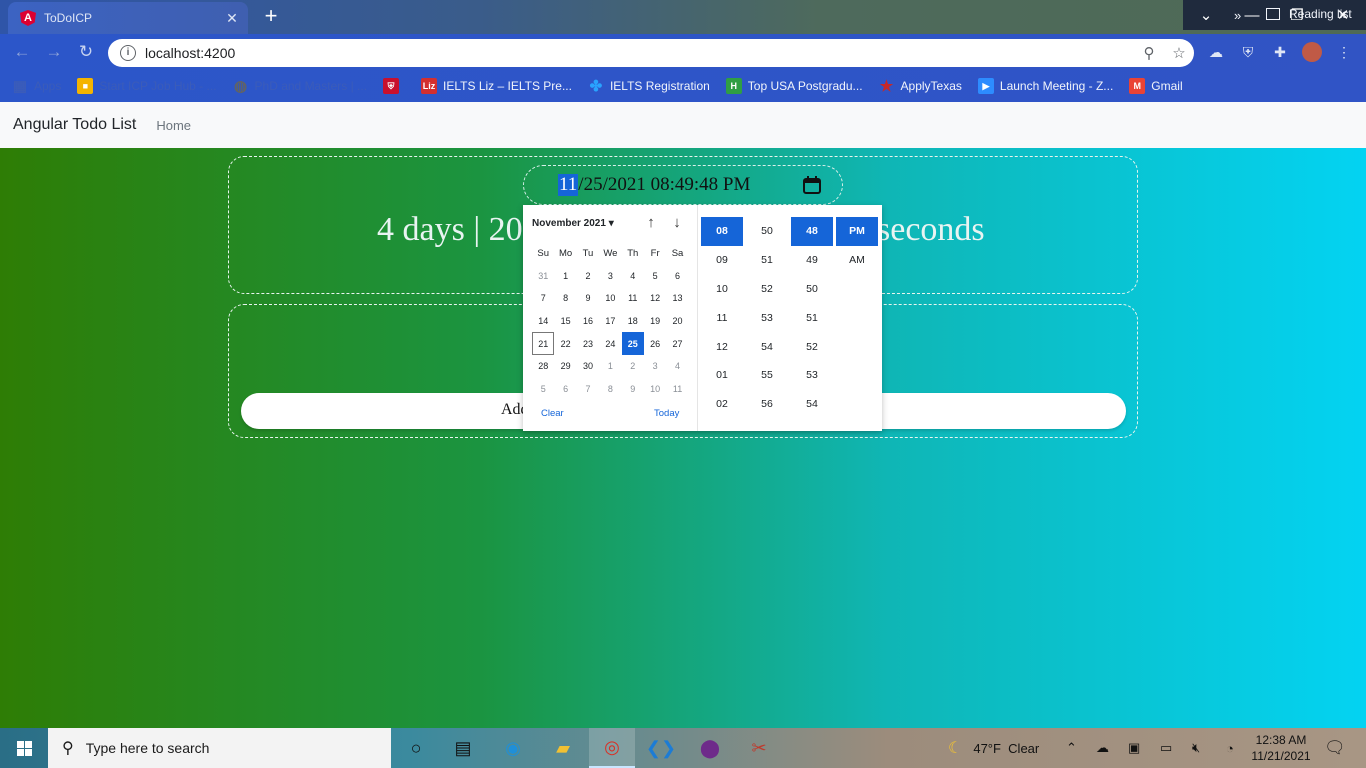 The width and height of the screenshot is (1366, 768). What do you see at coordinates (812, 231) in the screenshot?
I see `second-option: 48` at bounding box center [812, 231].